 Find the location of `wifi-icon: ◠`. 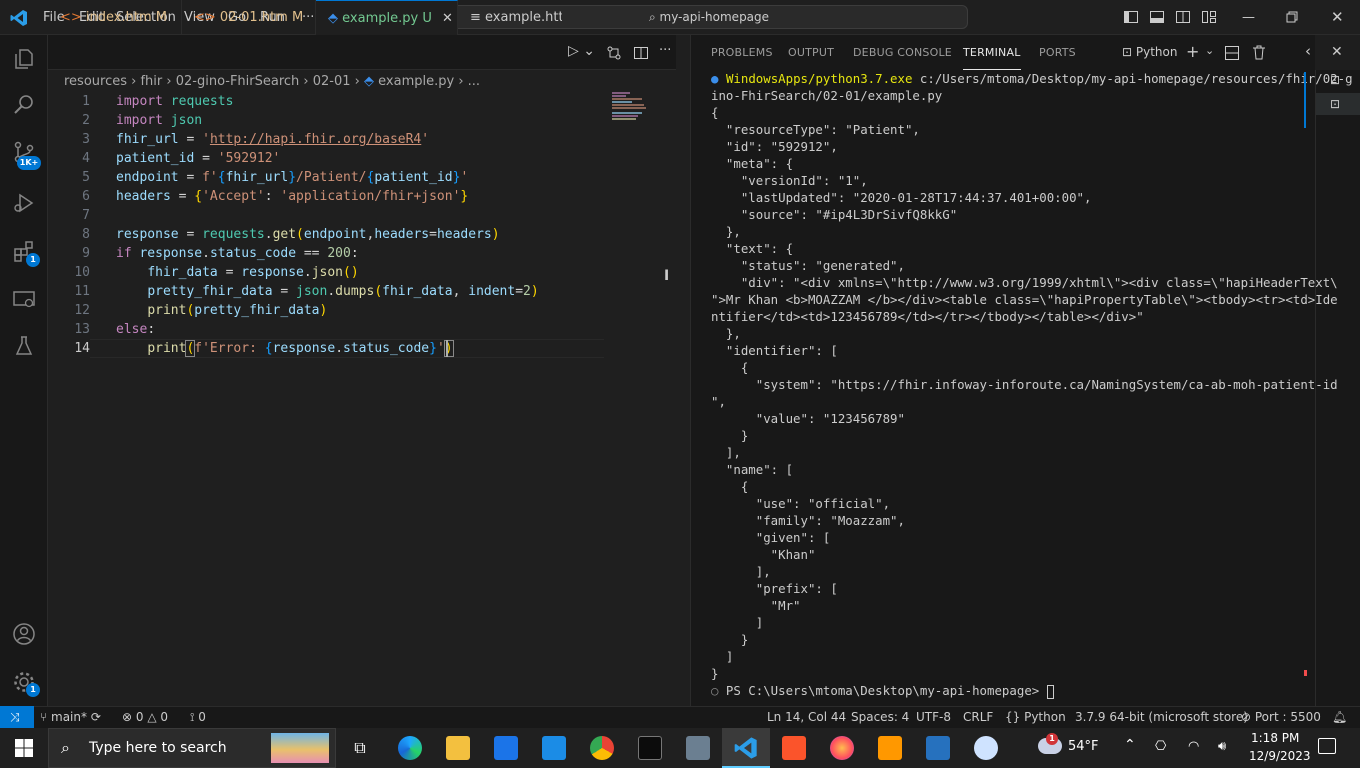

wifi-icon: ◠ is located at coordinates (1193, 746).